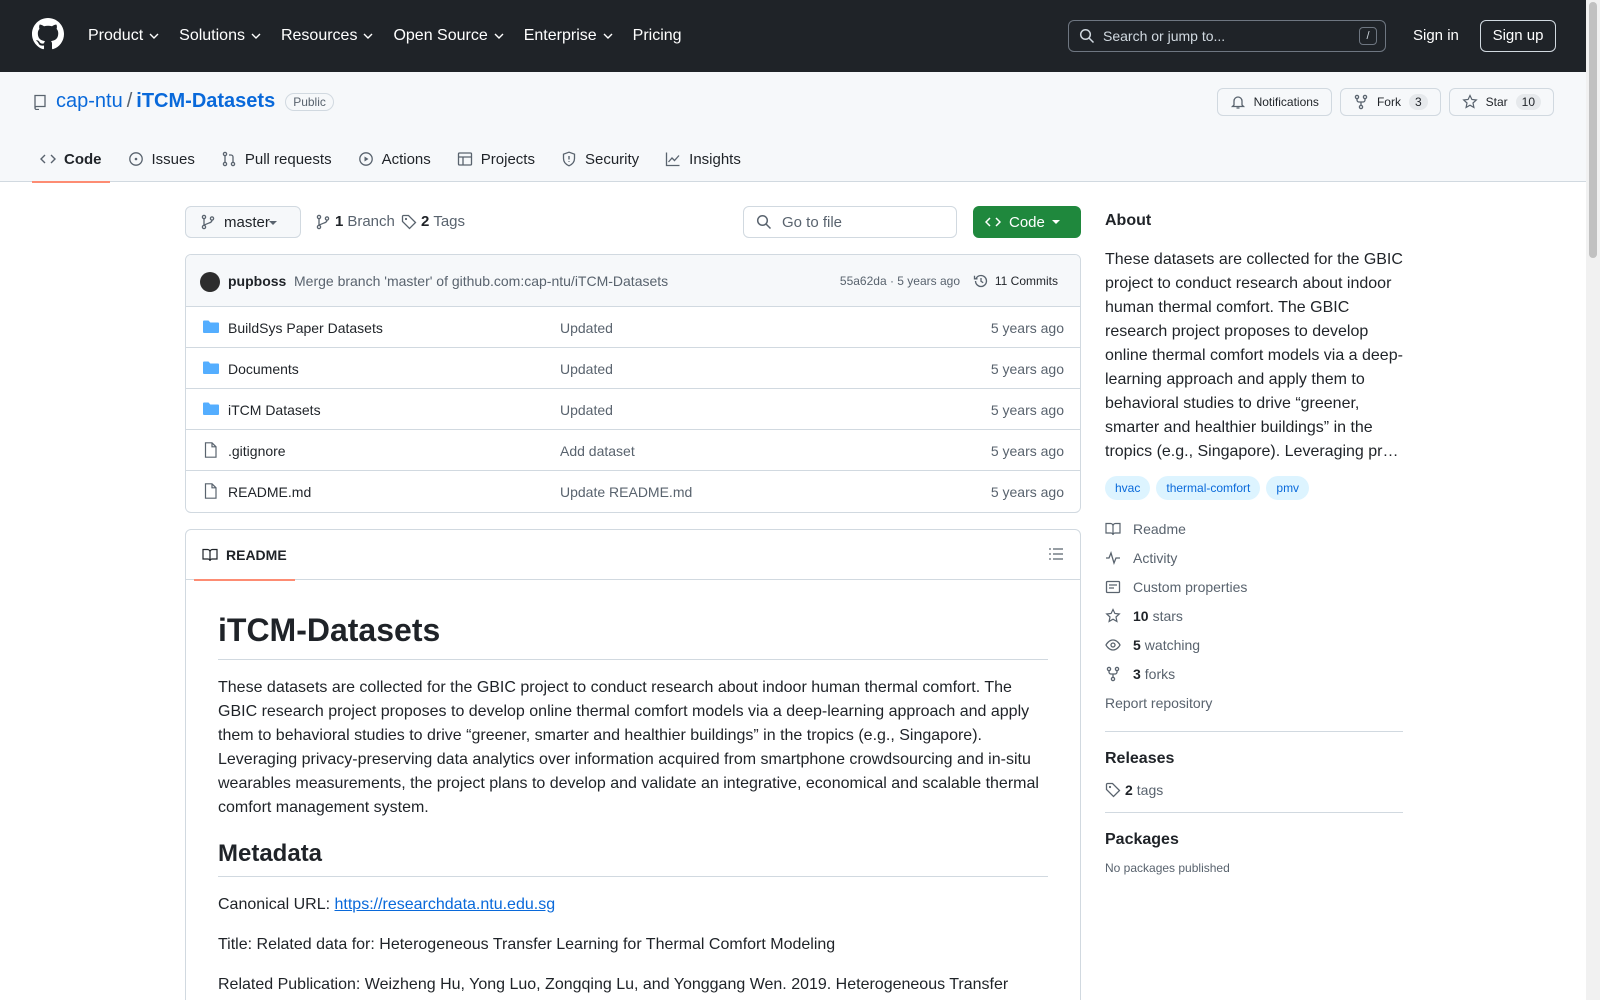  I want to click on history-icon, so click(980, 281).